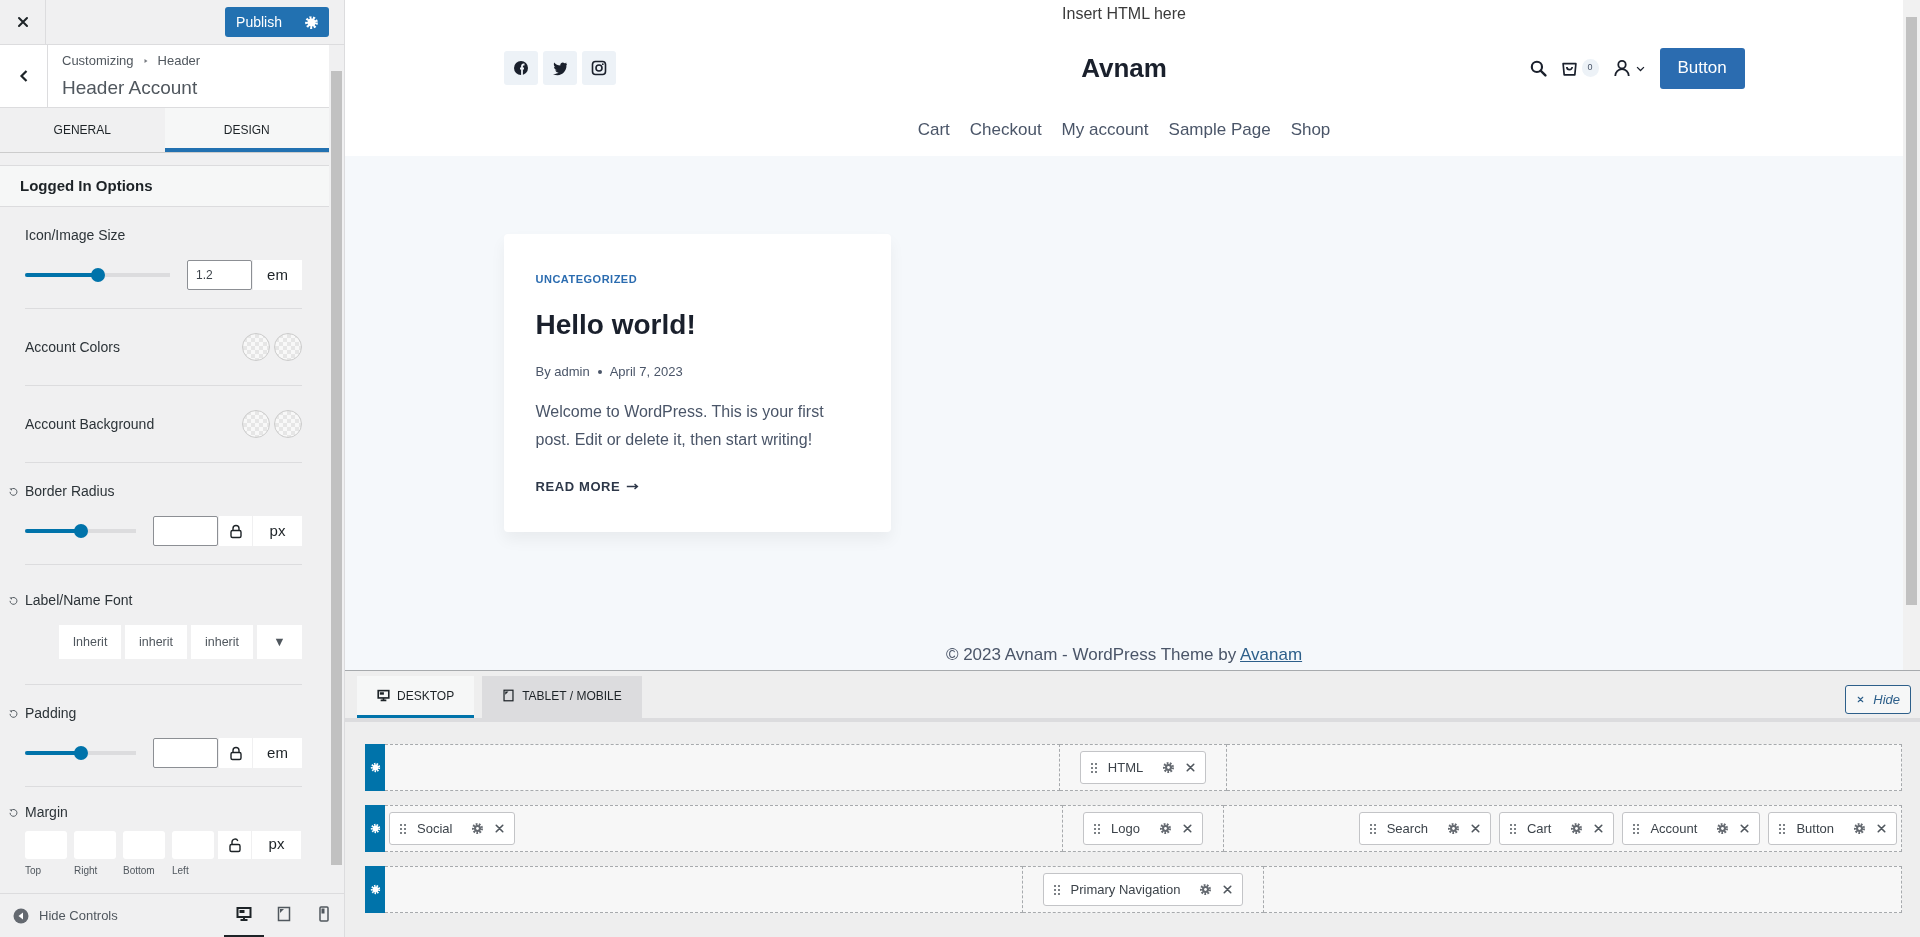  What do you see at coordinates (75, 235) in the screenshot?
I see `control-label: Icon/Image Size` at bounding box center [75, 235].